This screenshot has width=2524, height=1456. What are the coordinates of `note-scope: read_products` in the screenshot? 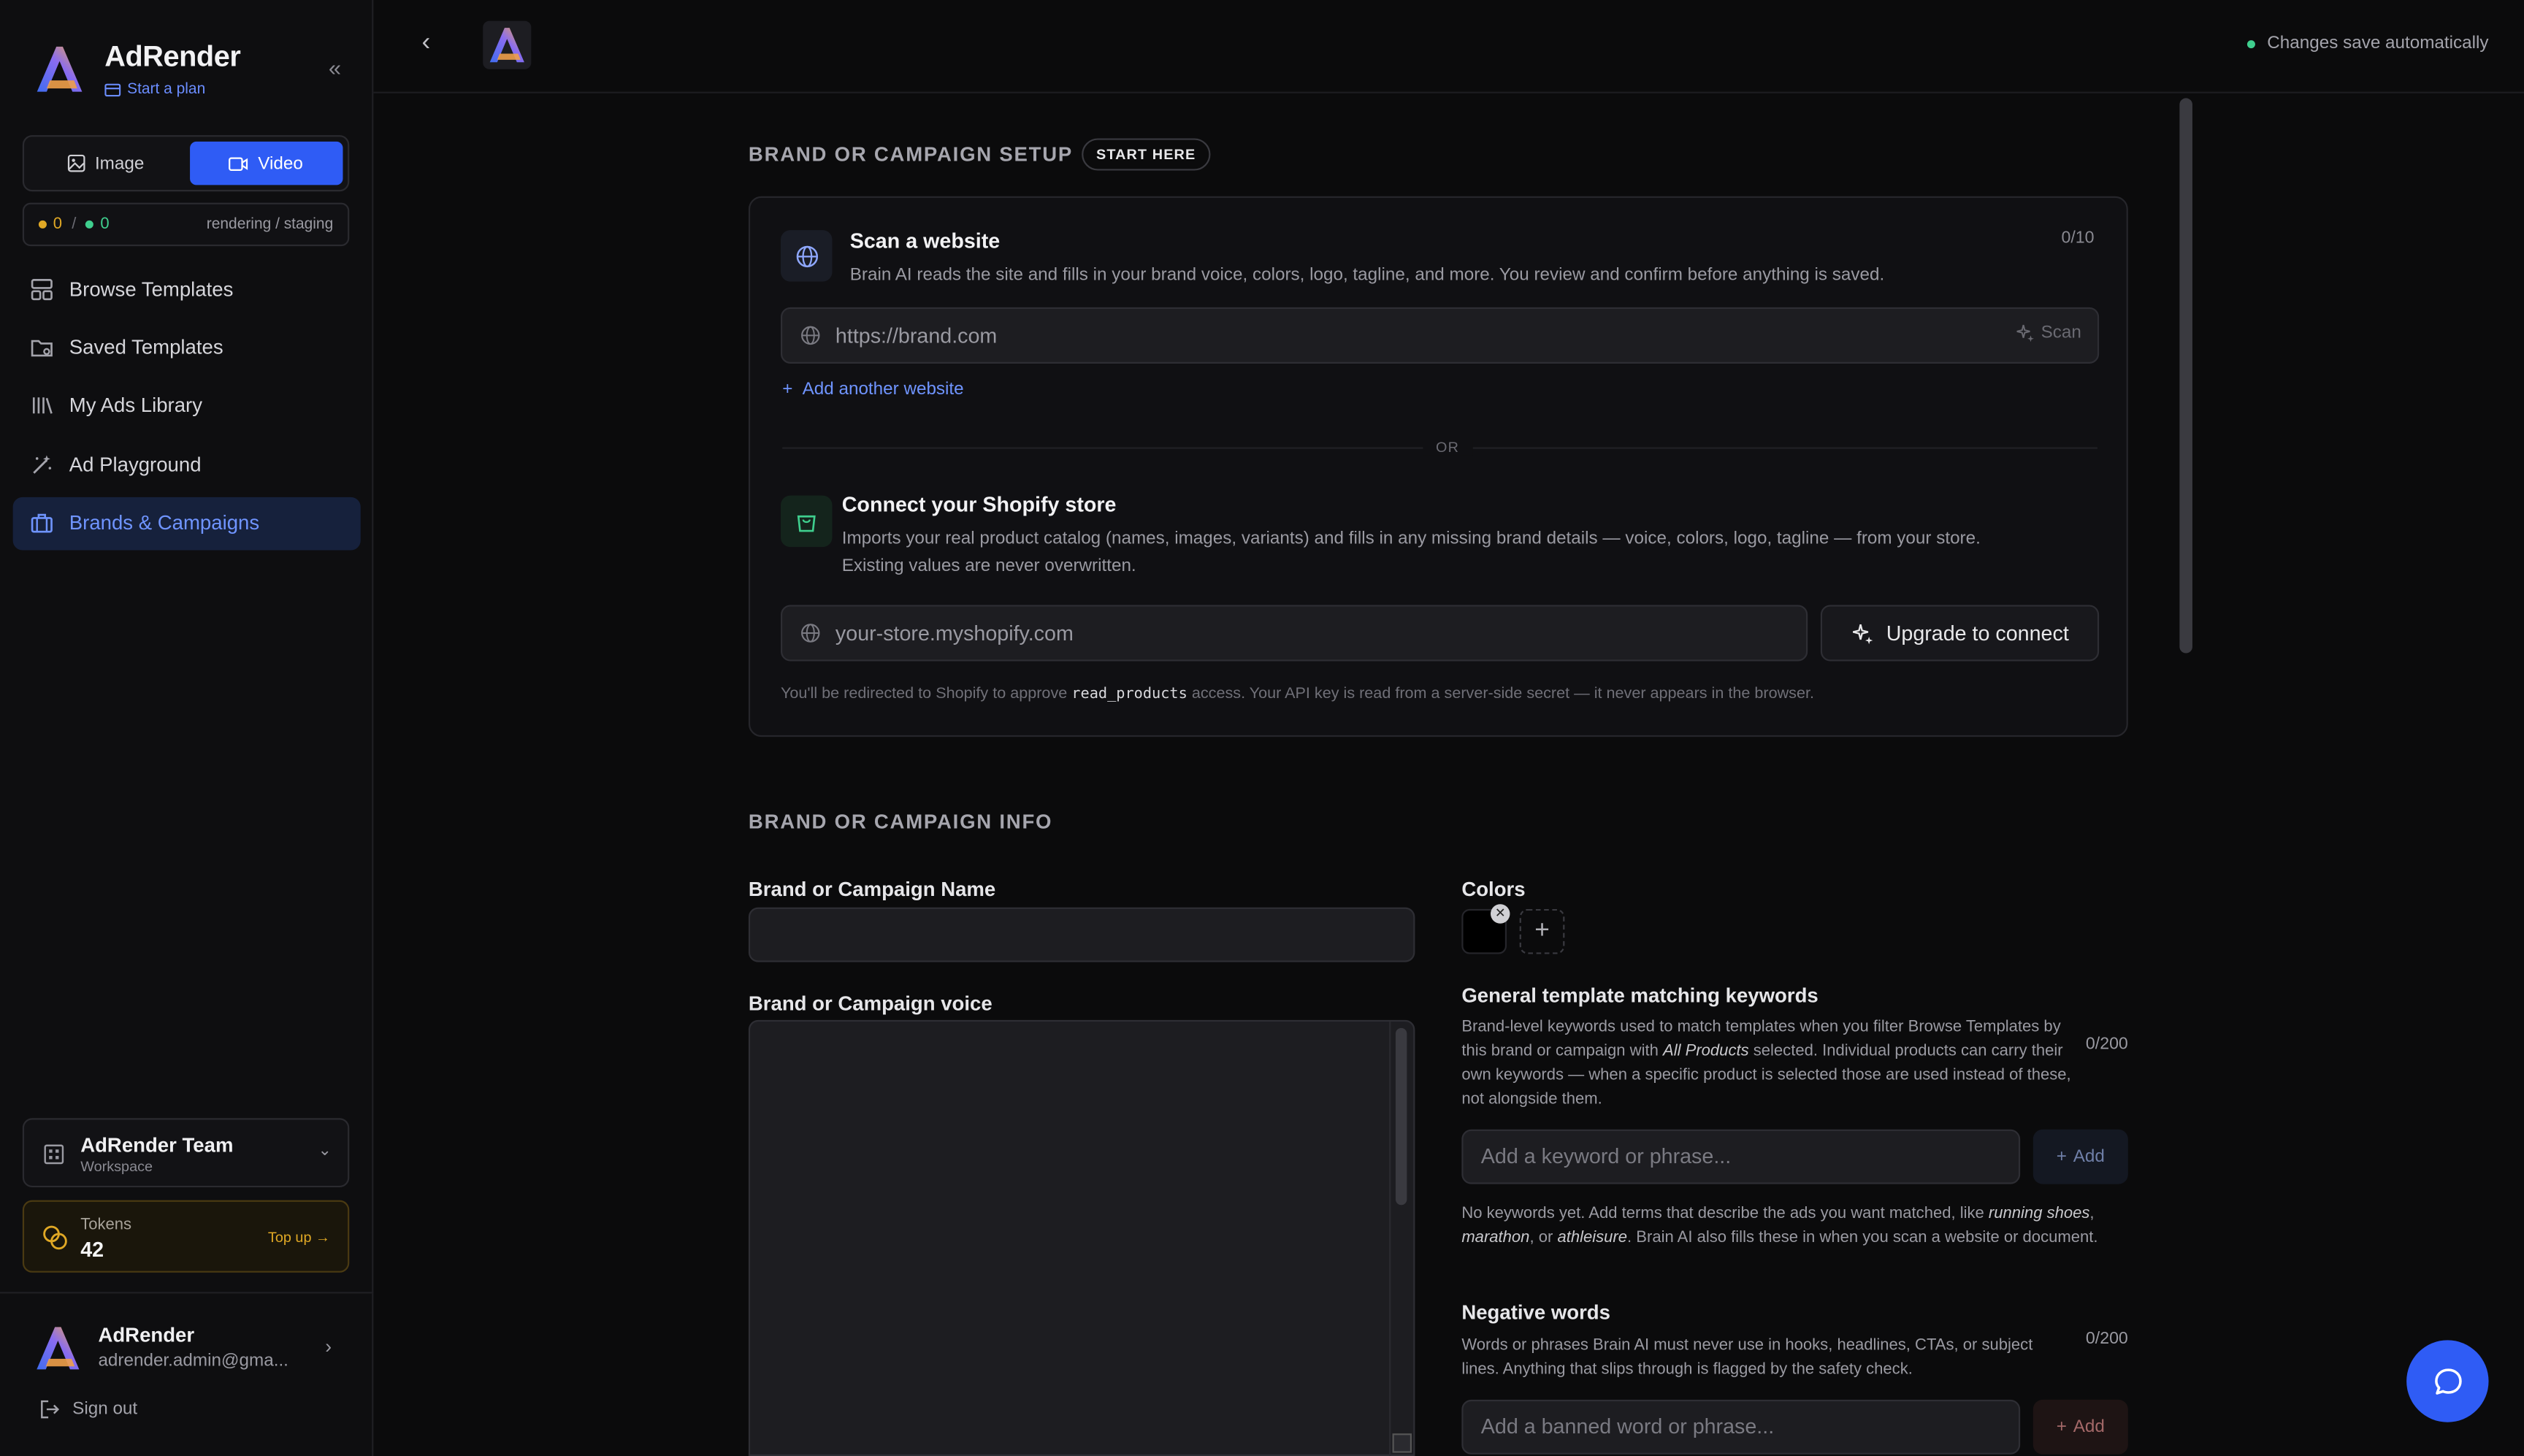 It's located at (1129, 694).